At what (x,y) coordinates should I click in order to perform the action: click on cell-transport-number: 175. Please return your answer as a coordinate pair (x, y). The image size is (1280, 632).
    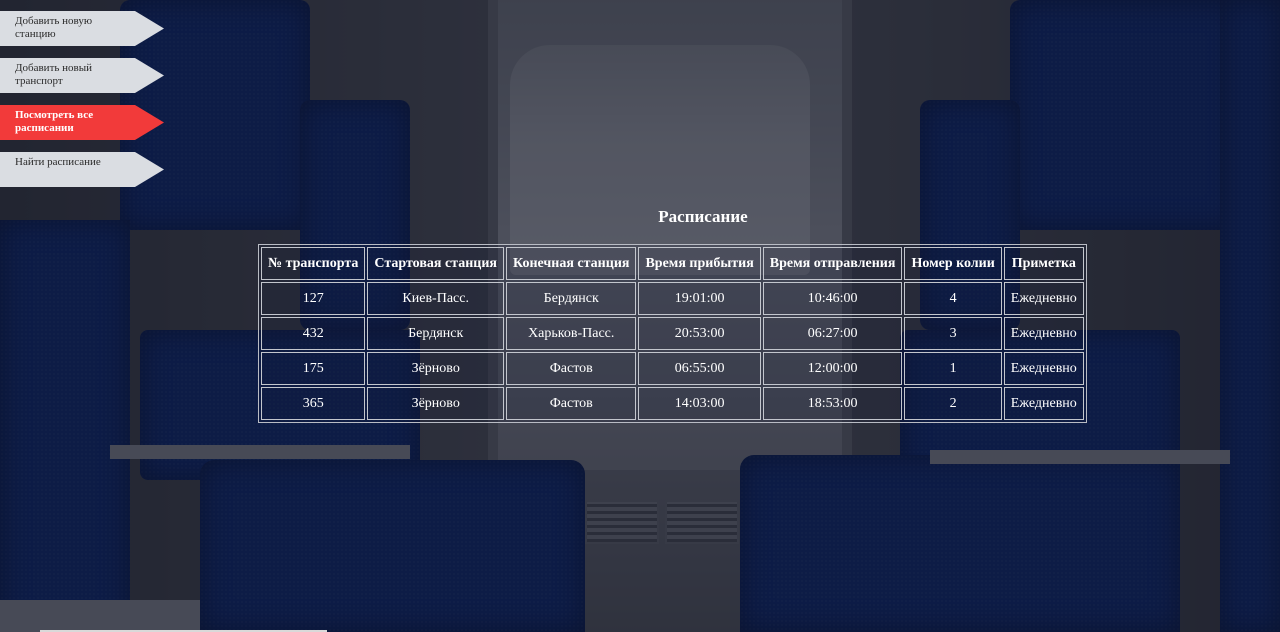
    Looking at the image, I should click on (313, 368).